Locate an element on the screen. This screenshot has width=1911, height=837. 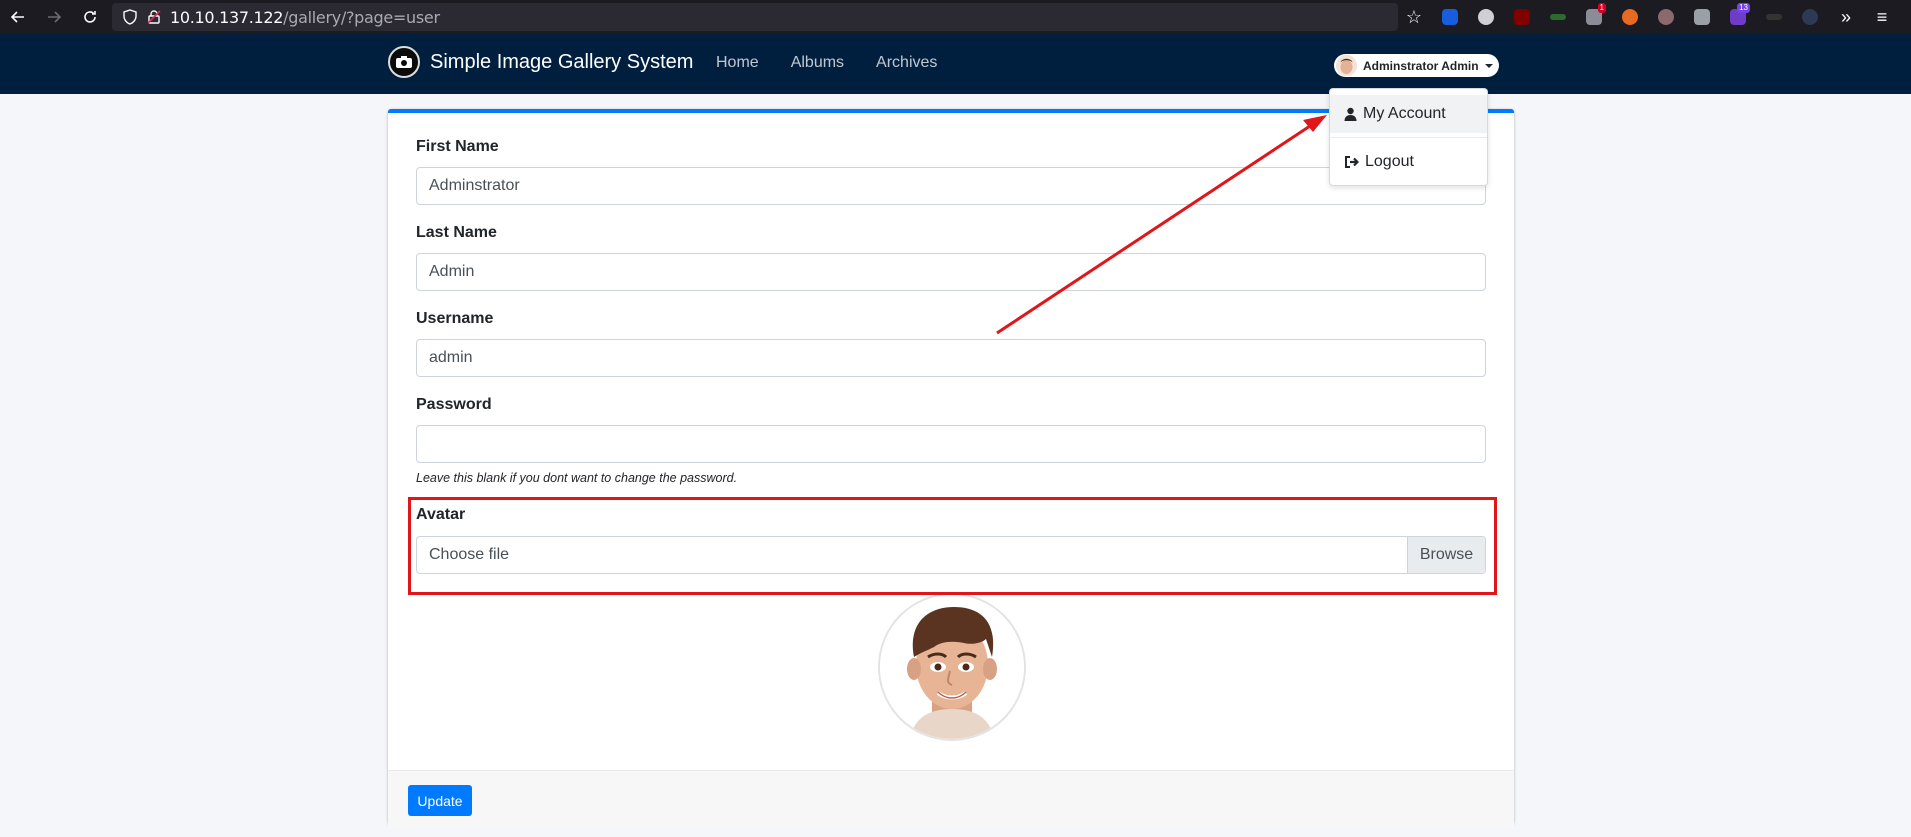
my-account-label: My Account is located at coordinates (1404, 113).